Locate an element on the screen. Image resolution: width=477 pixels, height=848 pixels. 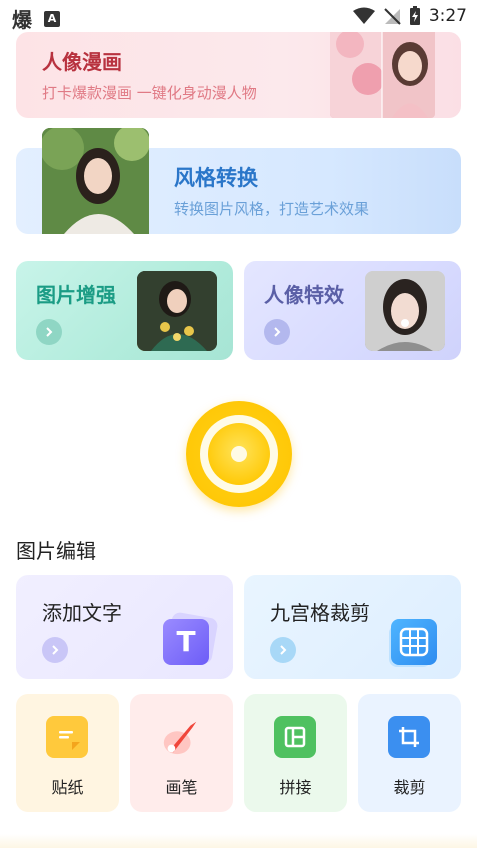
portrait-manga-photo is located at coordinates (382, 75).